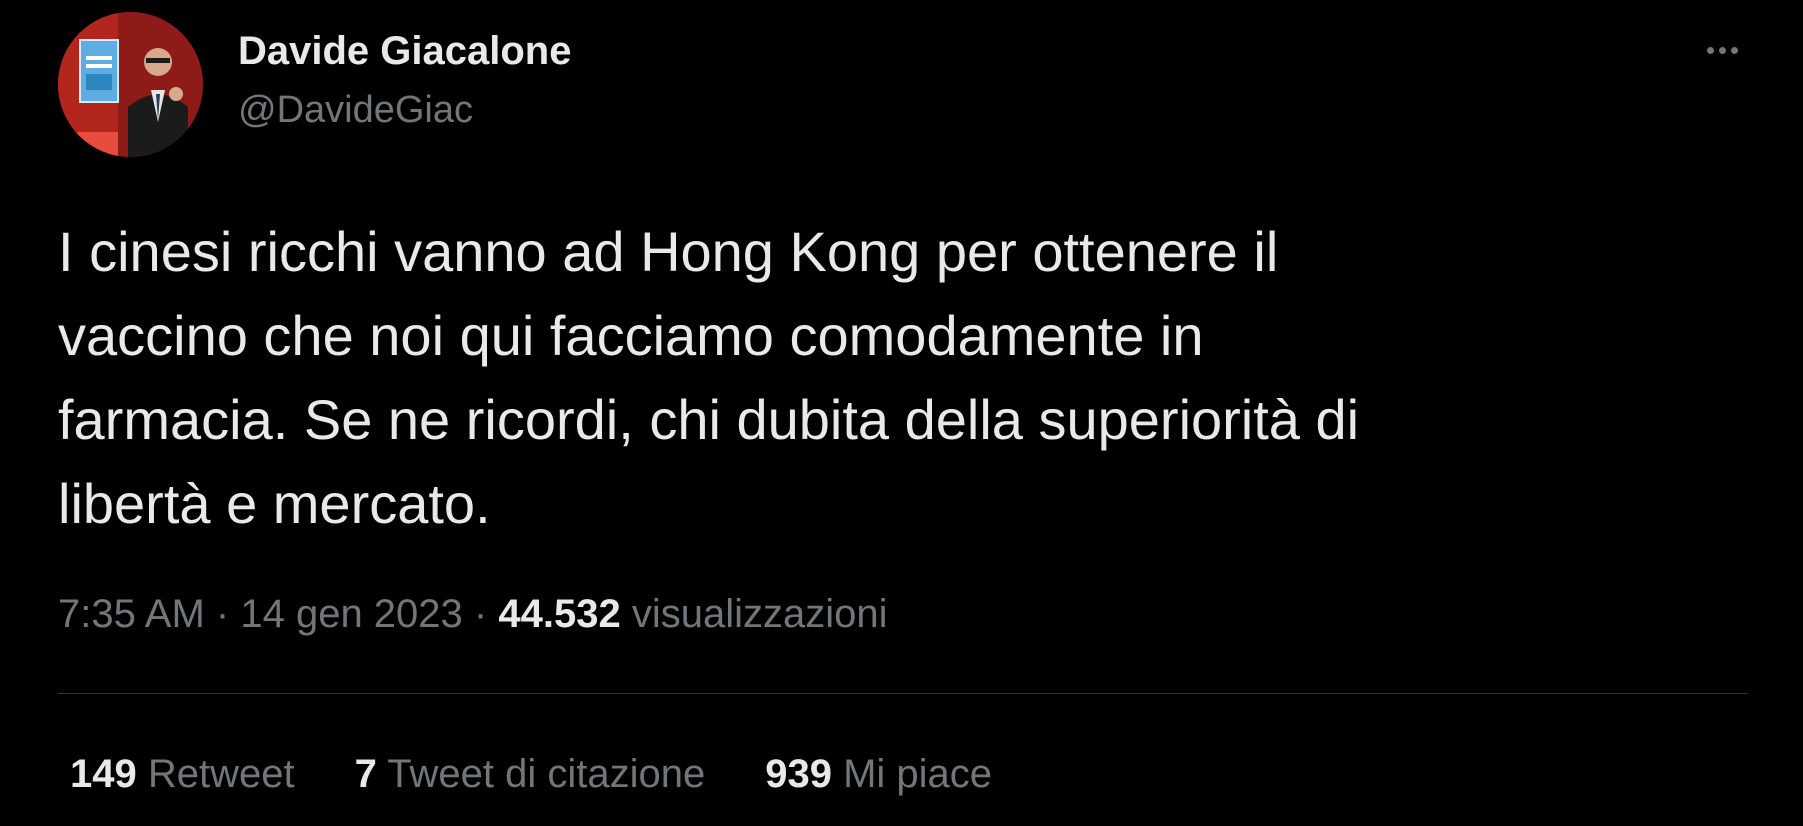 This screenshot has width=1803, height=826. I want to click on tweet-time: 7:35 AM, so click(131, 614).